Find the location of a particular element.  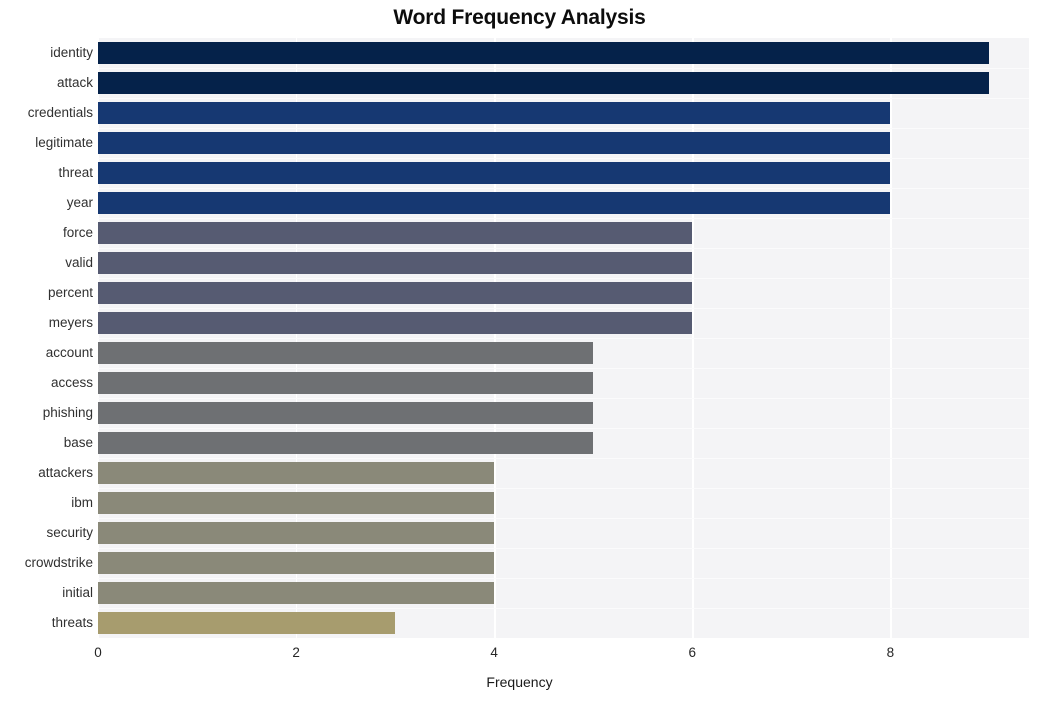

y-axis-tick-label: percent is located at coordinates (70, 292).